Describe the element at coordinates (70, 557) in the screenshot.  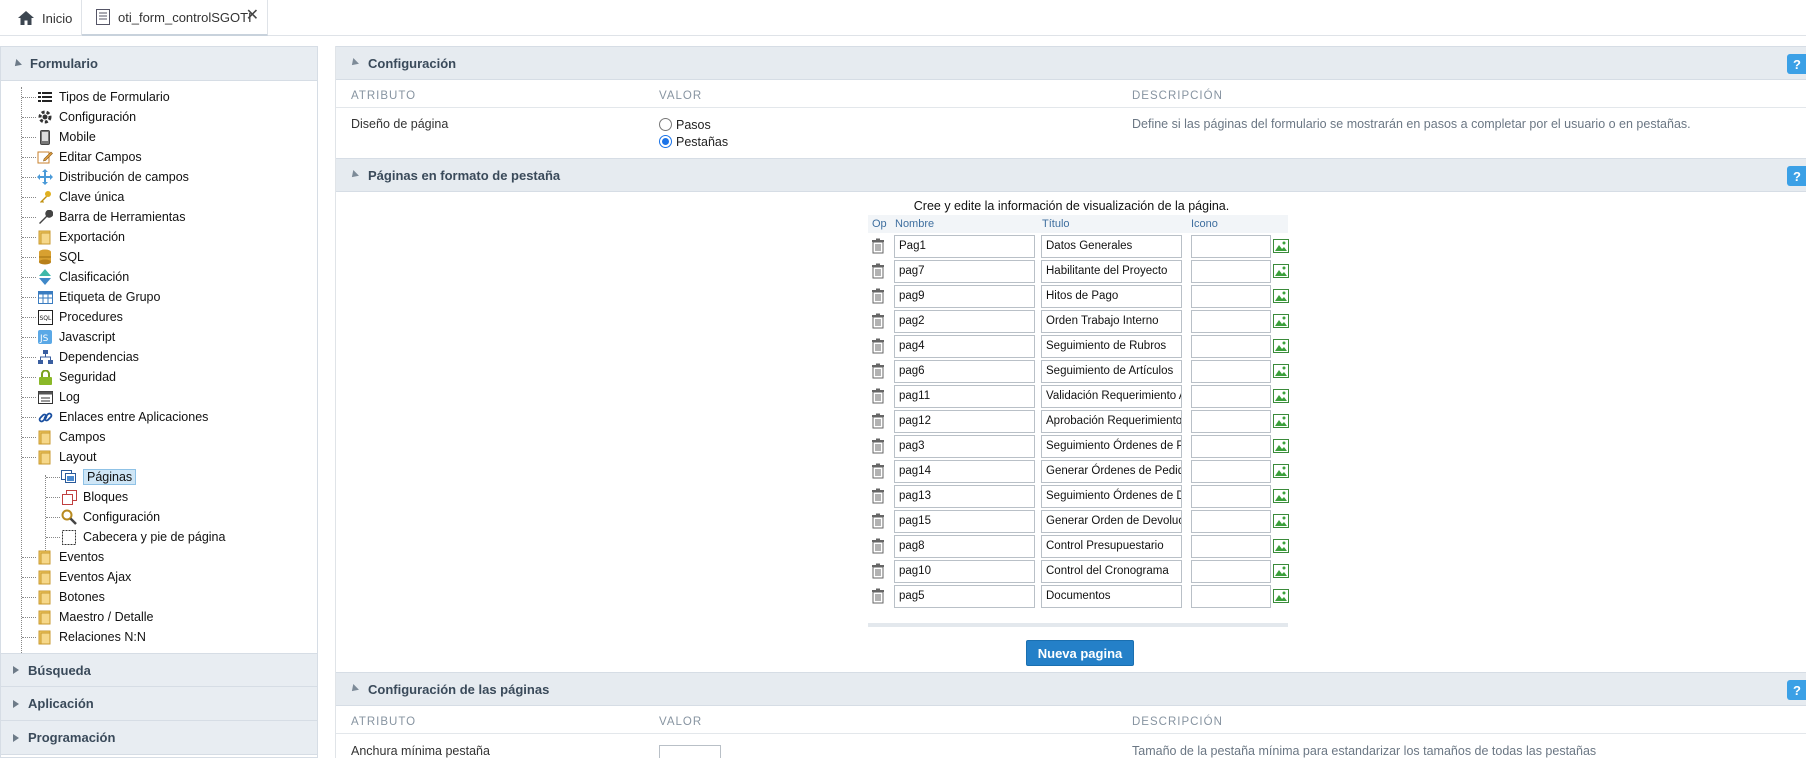
I see `sidebar-item-eventos: Eventos` at that location.